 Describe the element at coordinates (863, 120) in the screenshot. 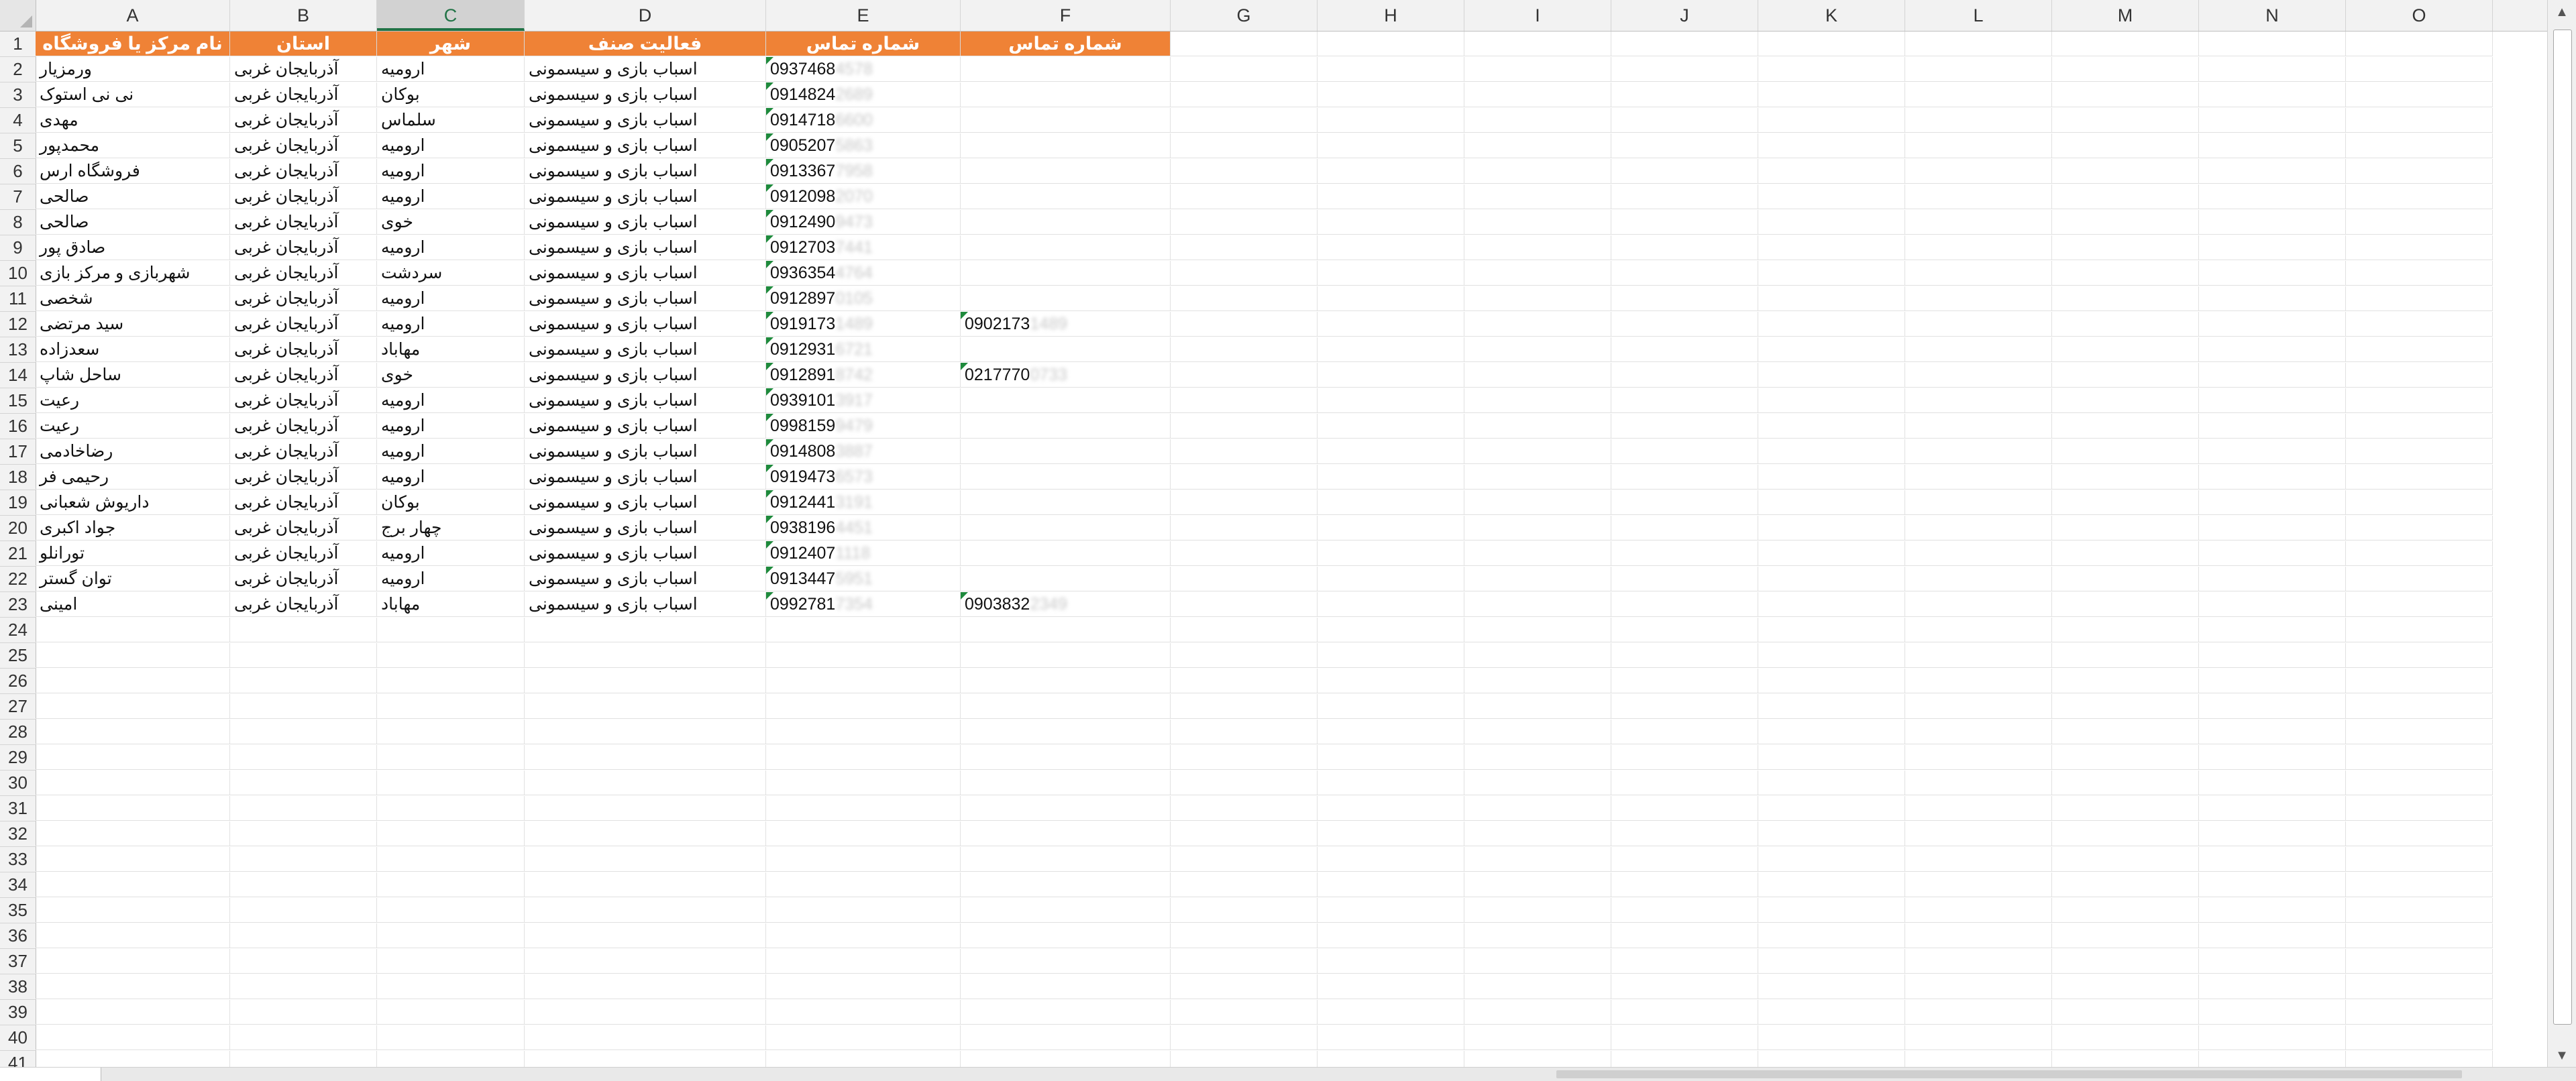

I see `cell-e: 09147186600` at that location.